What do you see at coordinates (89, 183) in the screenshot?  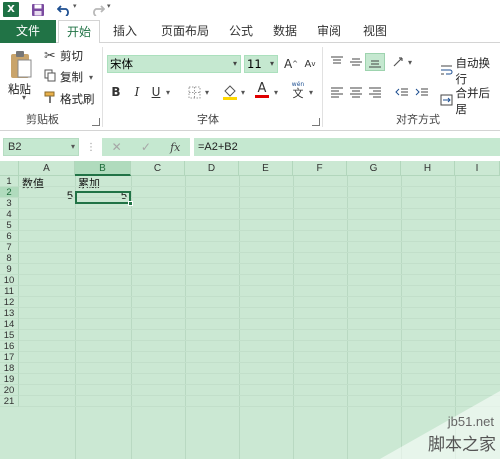 I see `cell-b1: 累加` at bounding box center [89, 183].